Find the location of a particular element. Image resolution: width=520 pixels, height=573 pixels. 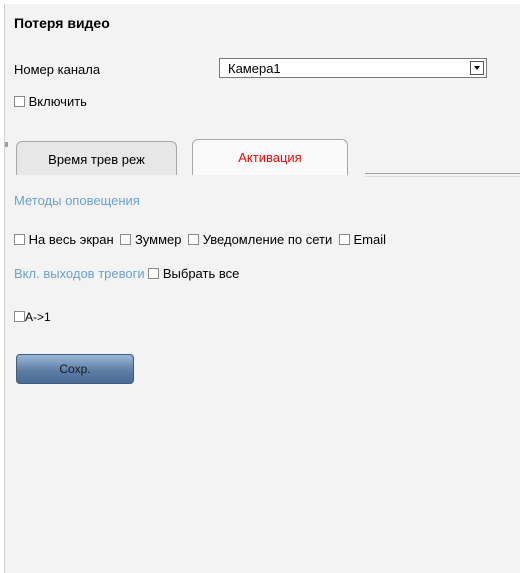

tab-alarm-time-label: Время трев реж is located at coordinates (96, 159).